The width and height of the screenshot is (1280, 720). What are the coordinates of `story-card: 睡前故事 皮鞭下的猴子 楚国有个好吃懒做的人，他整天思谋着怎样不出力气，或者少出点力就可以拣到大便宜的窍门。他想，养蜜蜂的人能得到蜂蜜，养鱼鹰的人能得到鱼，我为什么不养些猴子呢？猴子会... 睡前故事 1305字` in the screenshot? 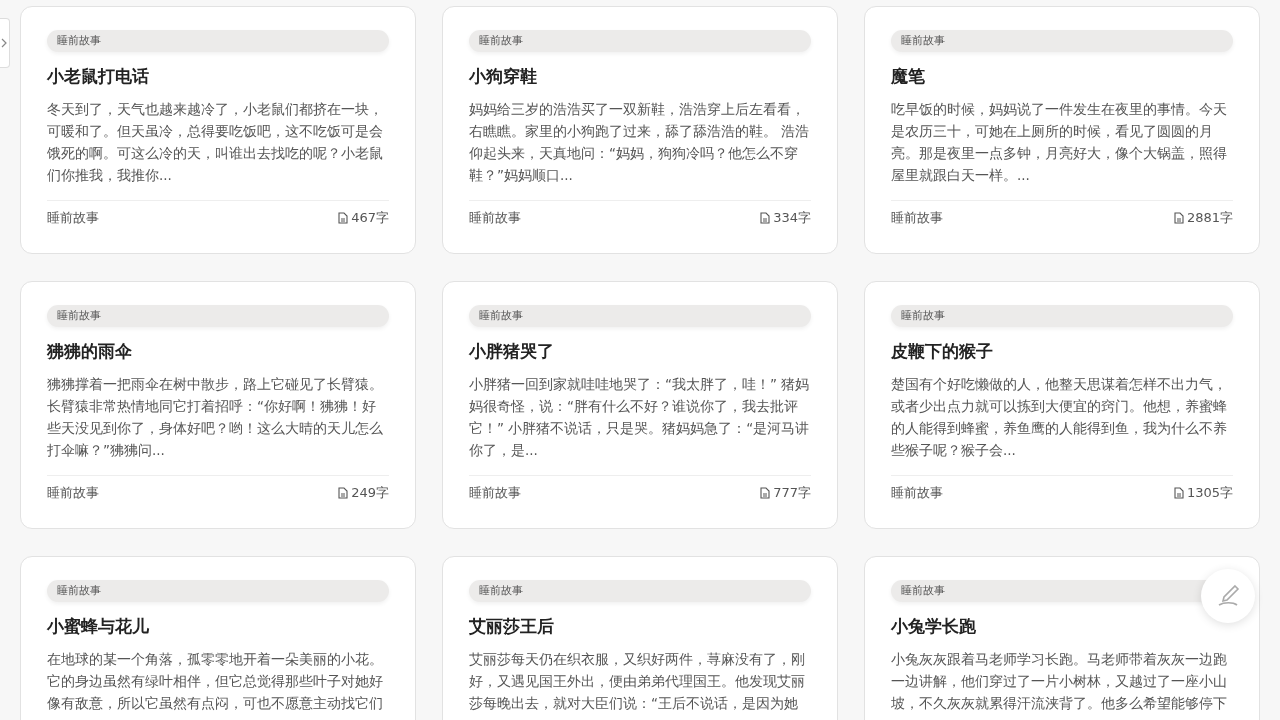 It's located at (1062, 405).